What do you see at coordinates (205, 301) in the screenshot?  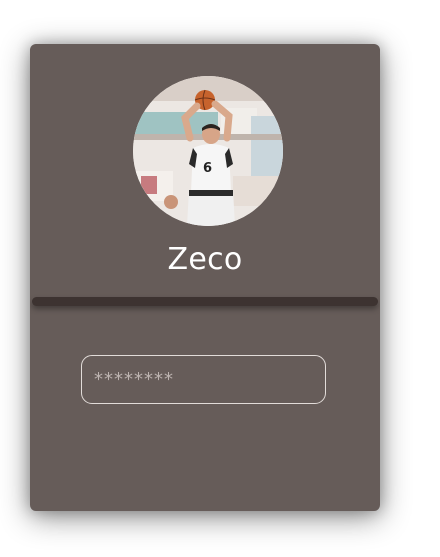 I see `divider` at bounding box center [205, 301].